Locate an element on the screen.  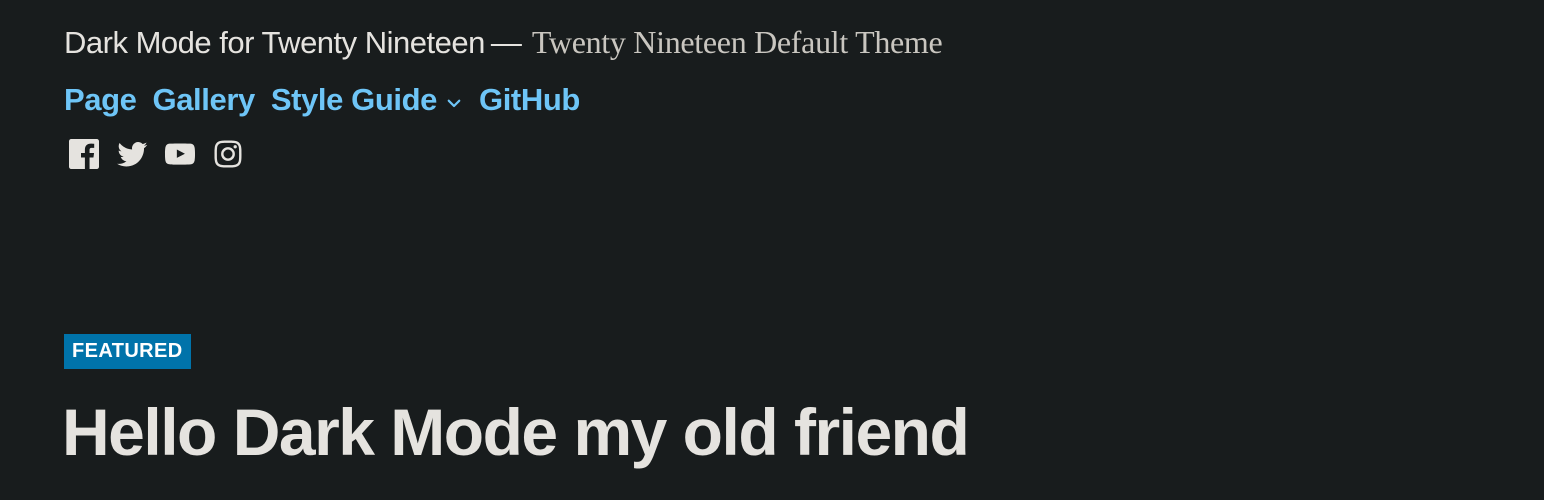
instagram-icon is located at coordinates (228, 156).